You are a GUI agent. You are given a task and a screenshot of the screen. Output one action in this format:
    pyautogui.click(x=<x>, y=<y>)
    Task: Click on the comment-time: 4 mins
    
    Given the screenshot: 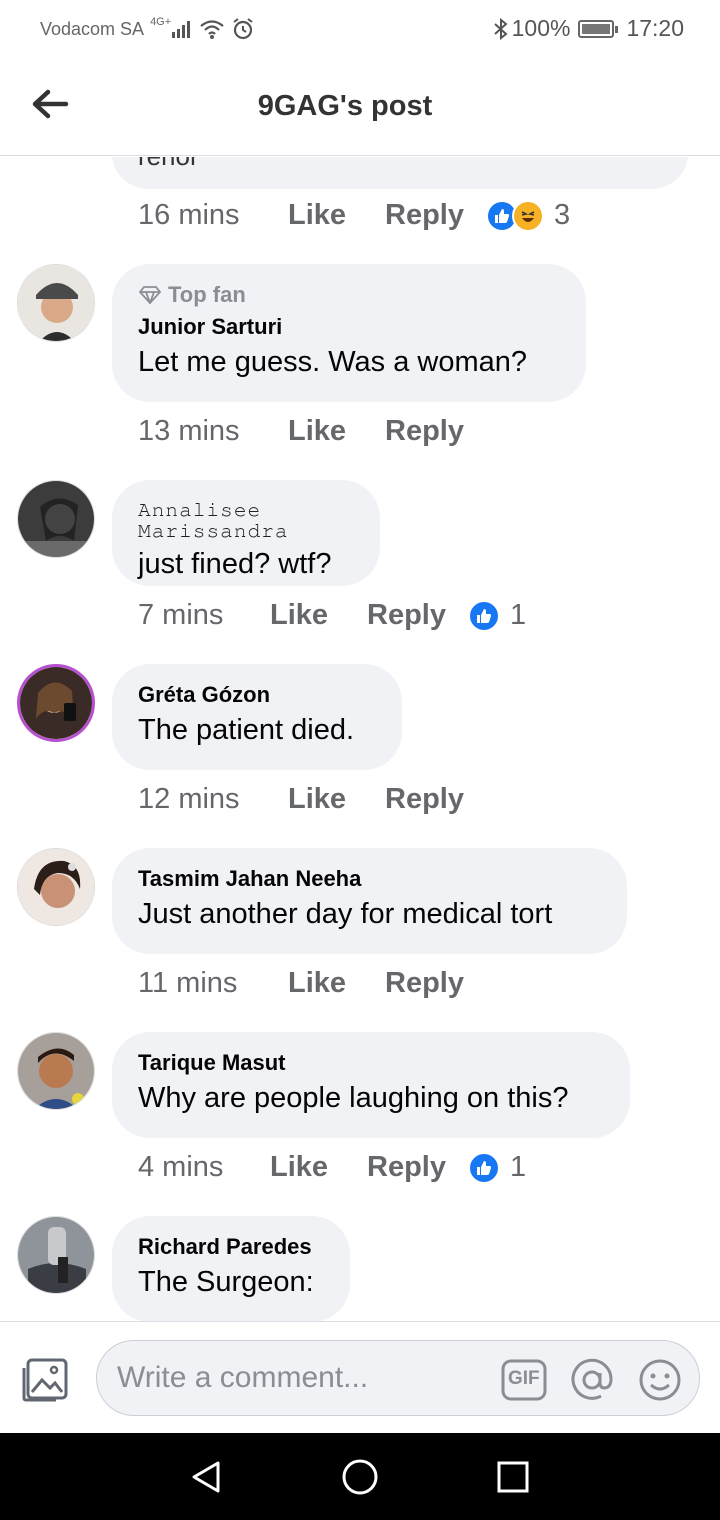 What is the action you would take?
    pyautogui.click(x=181, y=1167)
    